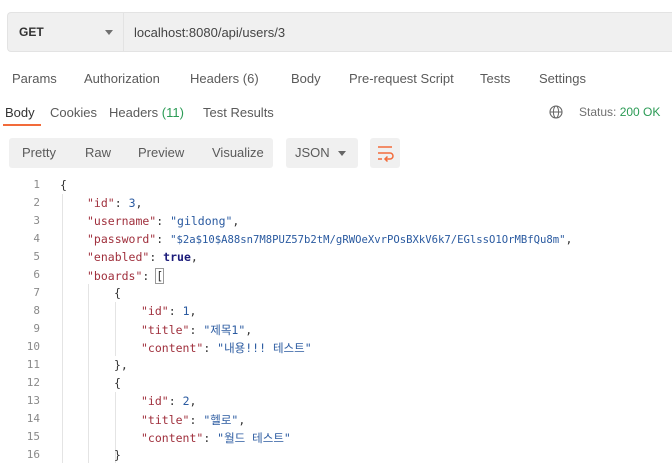  What do you see at coordinates (122, 239) in the screenshot?
I see `json-key: "password"` at bounding box center [122, 239].